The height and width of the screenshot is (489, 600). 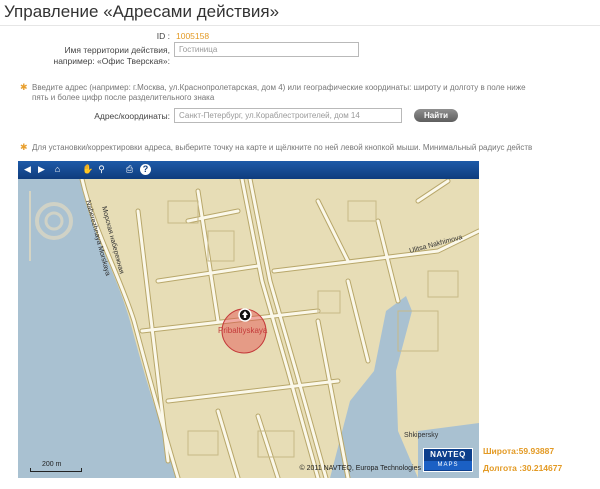 I want to click on forward-arrow-icon: ▶, so click(x=41, y=169).